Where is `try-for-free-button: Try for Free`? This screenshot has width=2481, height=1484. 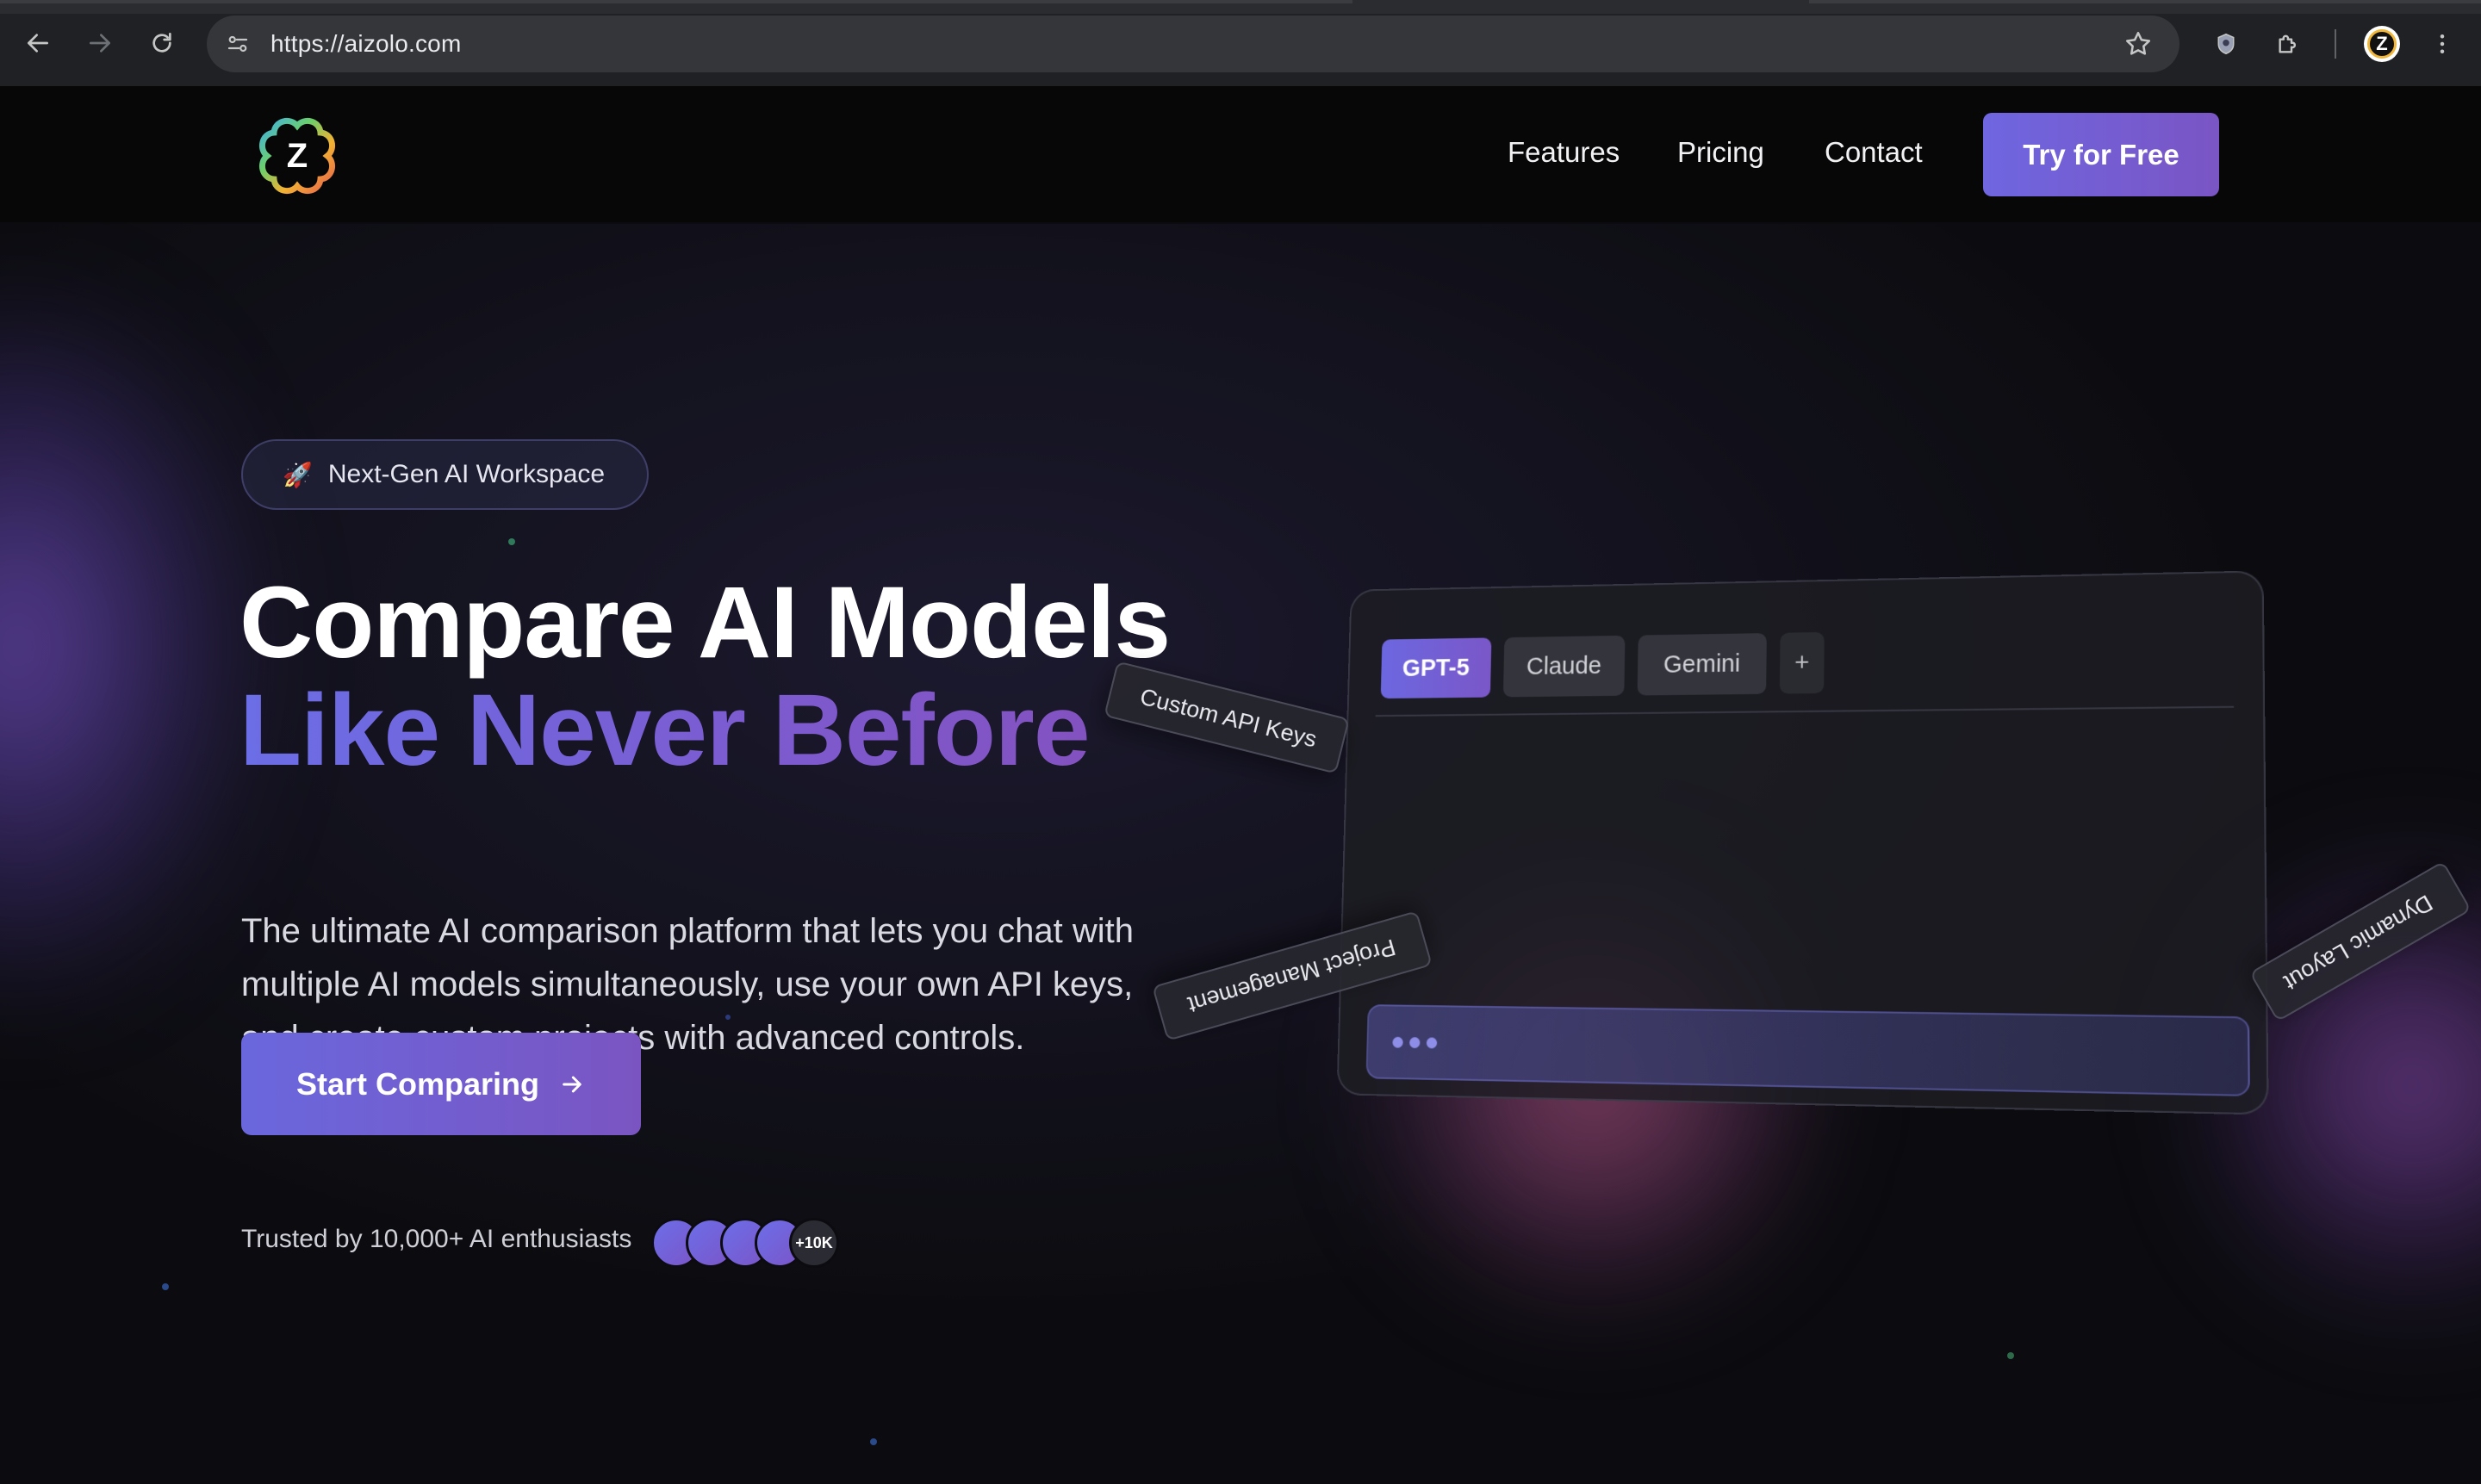 try-for-free-button: Try for Free is located at coordinates (2101, 154).